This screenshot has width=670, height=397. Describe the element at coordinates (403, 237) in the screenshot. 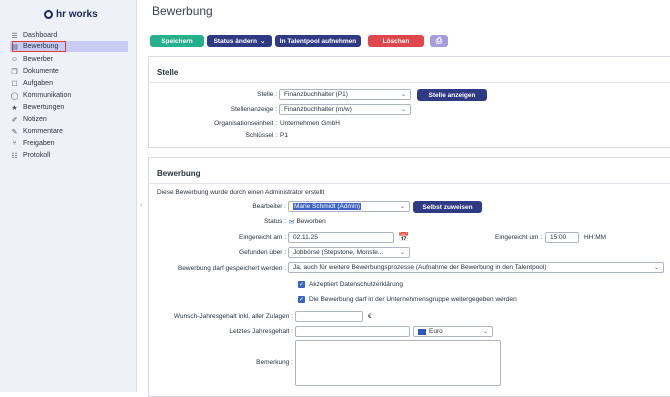

I see `calendar-icon: 📅` at that location.